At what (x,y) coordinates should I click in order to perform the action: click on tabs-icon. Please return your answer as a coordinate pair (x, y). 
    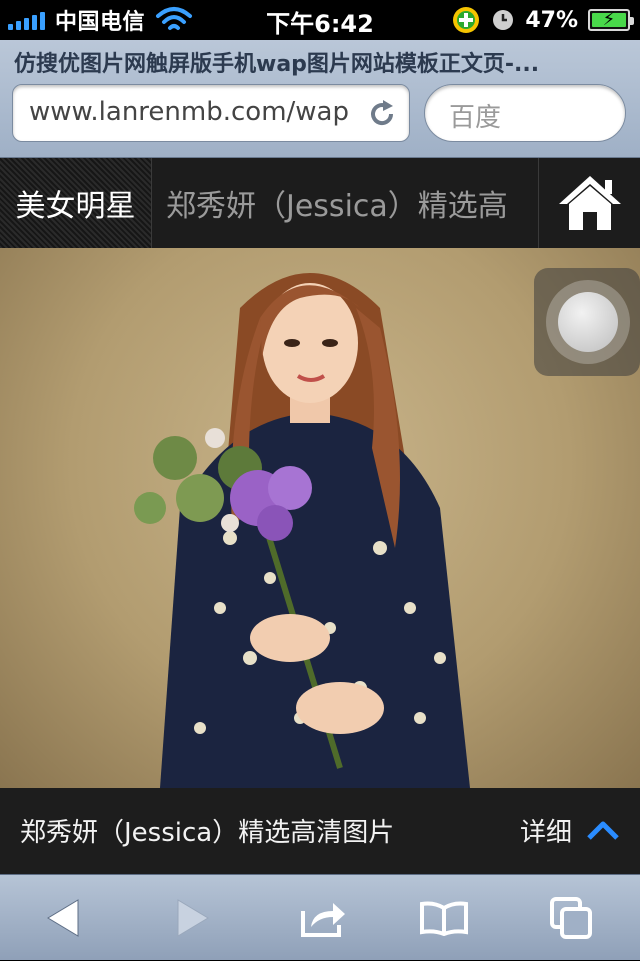
    Looking at the image, I should click on (571, 918).